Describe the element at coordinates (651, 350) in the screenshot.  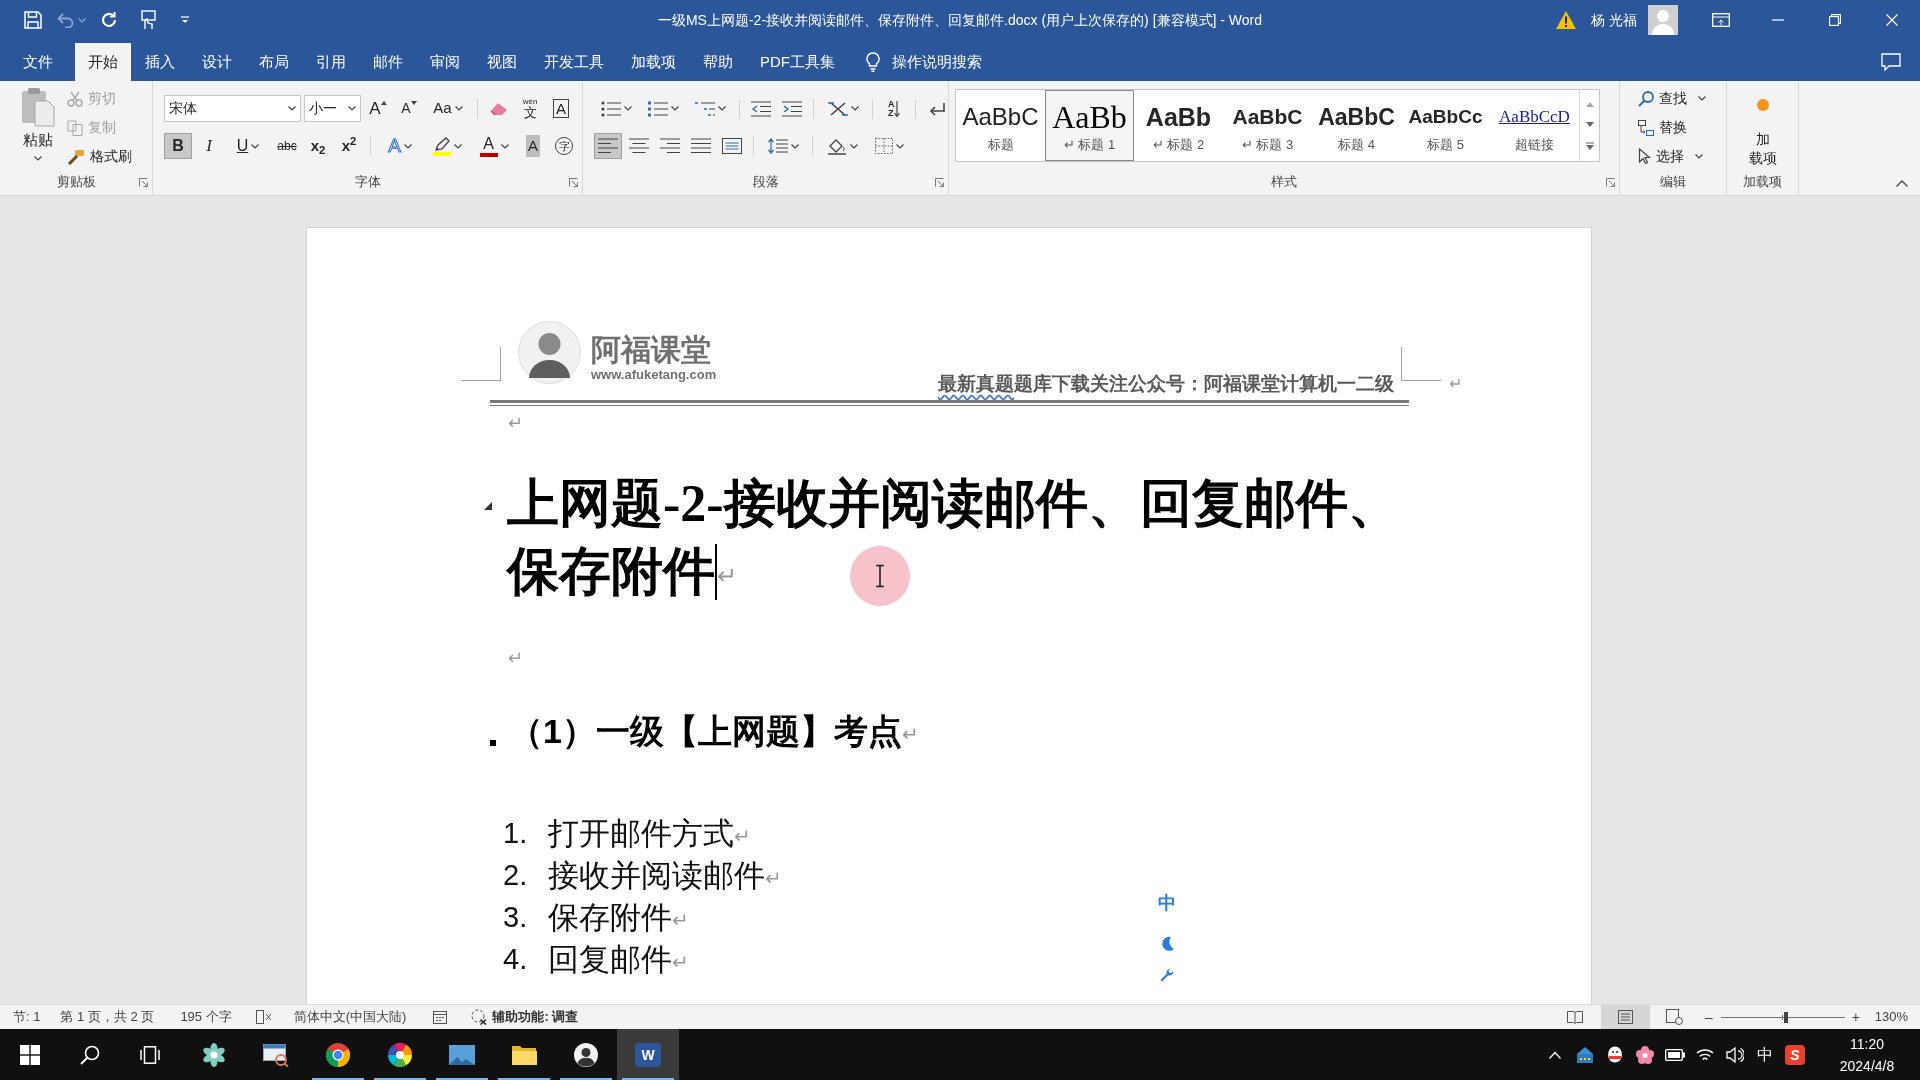
I see `logo-name: 阿福课堂` at that location.